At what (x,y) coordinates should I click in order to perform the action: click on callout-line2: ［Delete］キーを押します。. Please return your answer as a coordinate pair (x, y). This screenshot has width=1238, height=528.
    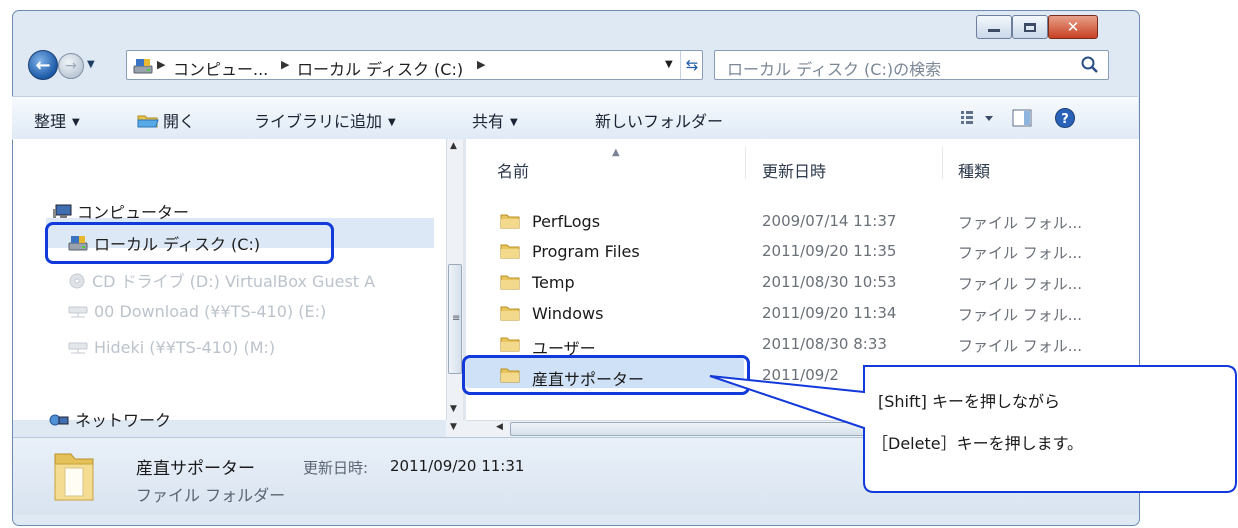
    Looking at the image, I should click on (977, 443).